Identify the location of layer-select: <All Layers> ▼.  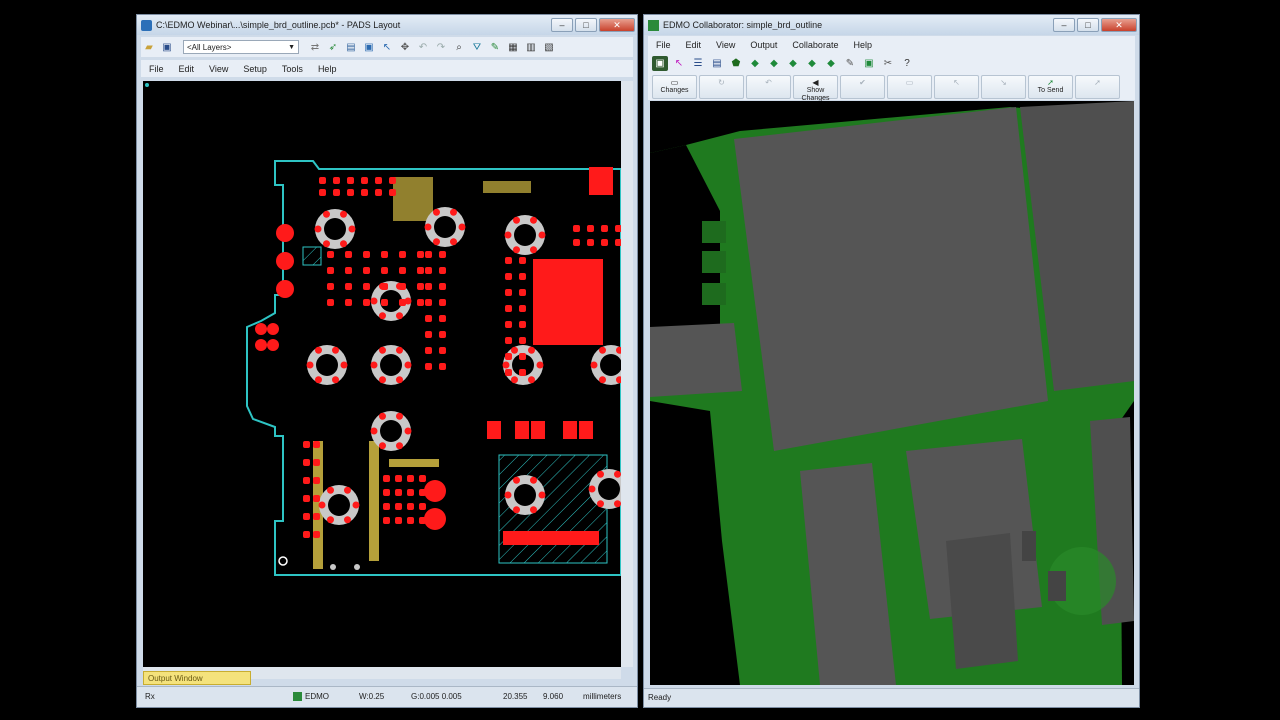
(241, 47).